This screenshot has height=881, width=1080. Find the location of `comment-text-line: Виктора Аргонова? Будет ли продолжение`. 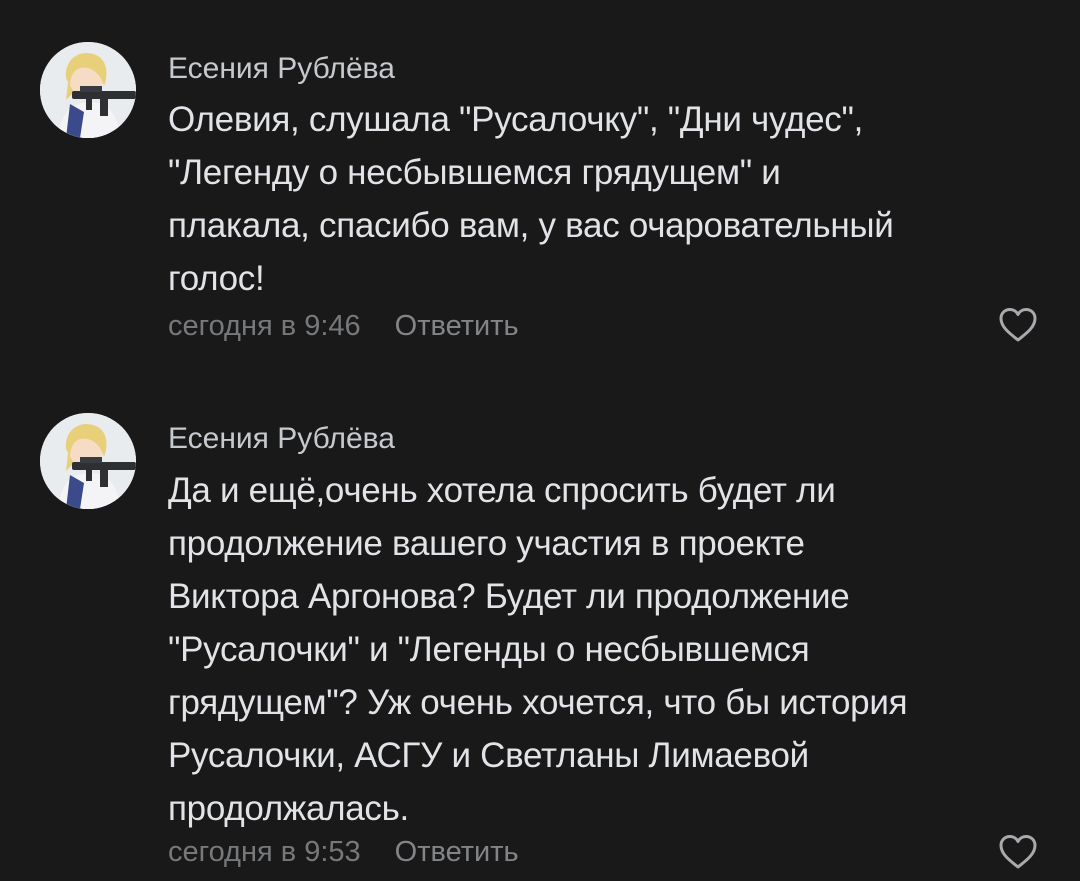

comment-text-line: Виктора Аргонова? Будет ли продолжение is located at coordinates (509, 596).